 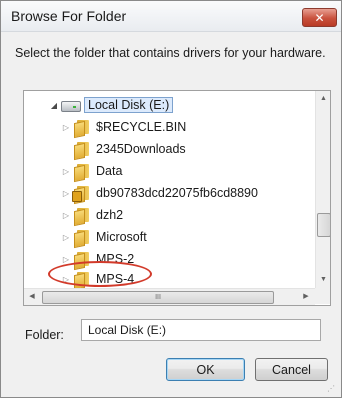 What do you see at coordinates (322, 296) in the screenshot?
I see `scrollbar-corner` at bounding box center [322, 296].